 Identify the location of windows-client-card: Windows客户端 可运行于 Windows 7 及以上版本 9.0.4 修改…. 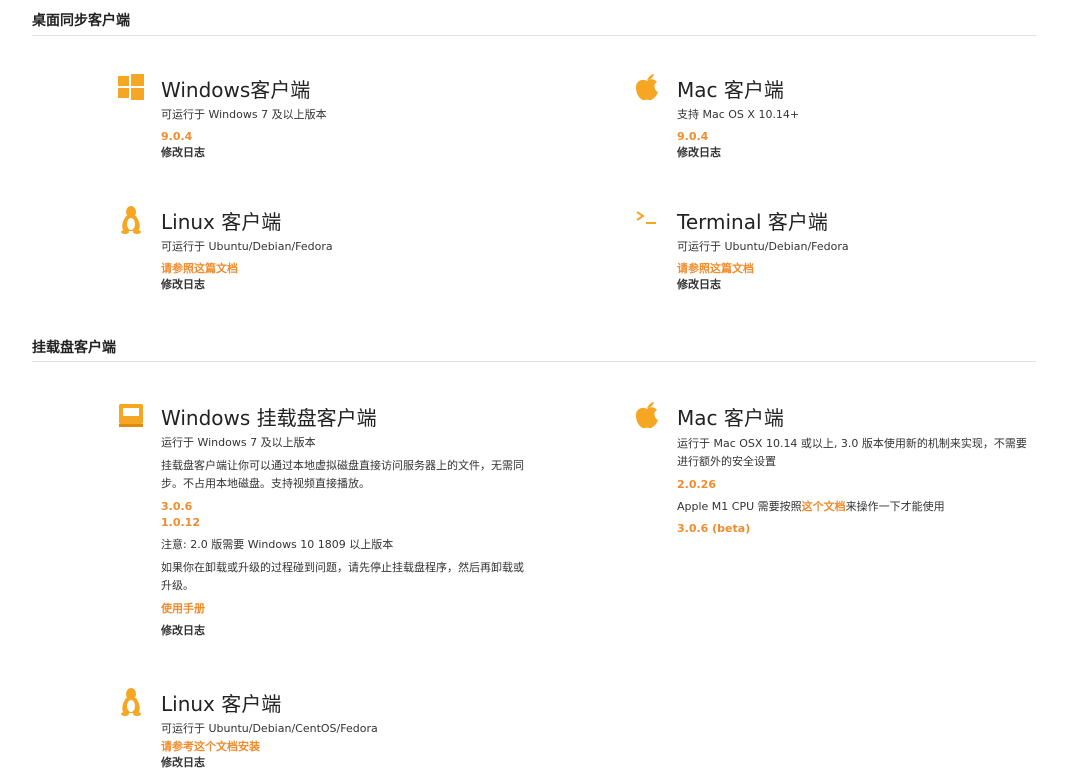
(326, 122).